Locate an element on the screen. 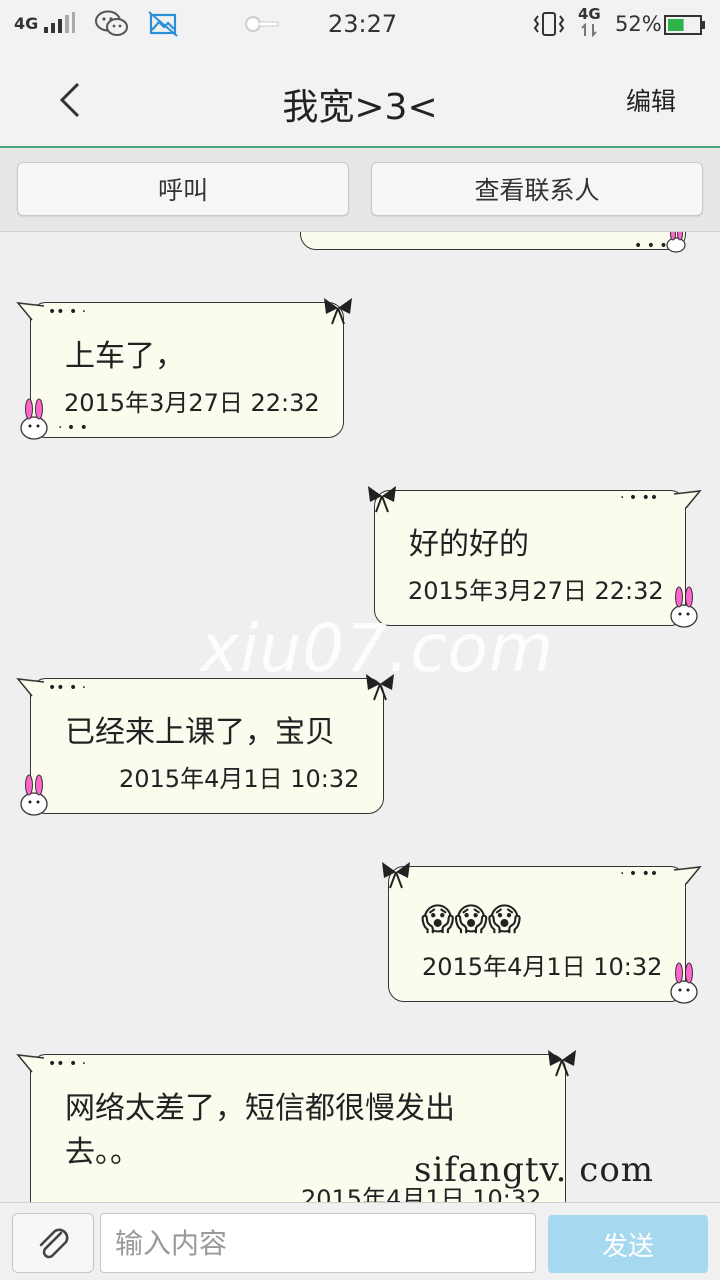  signal-icon is located at coordinates (60, 22).